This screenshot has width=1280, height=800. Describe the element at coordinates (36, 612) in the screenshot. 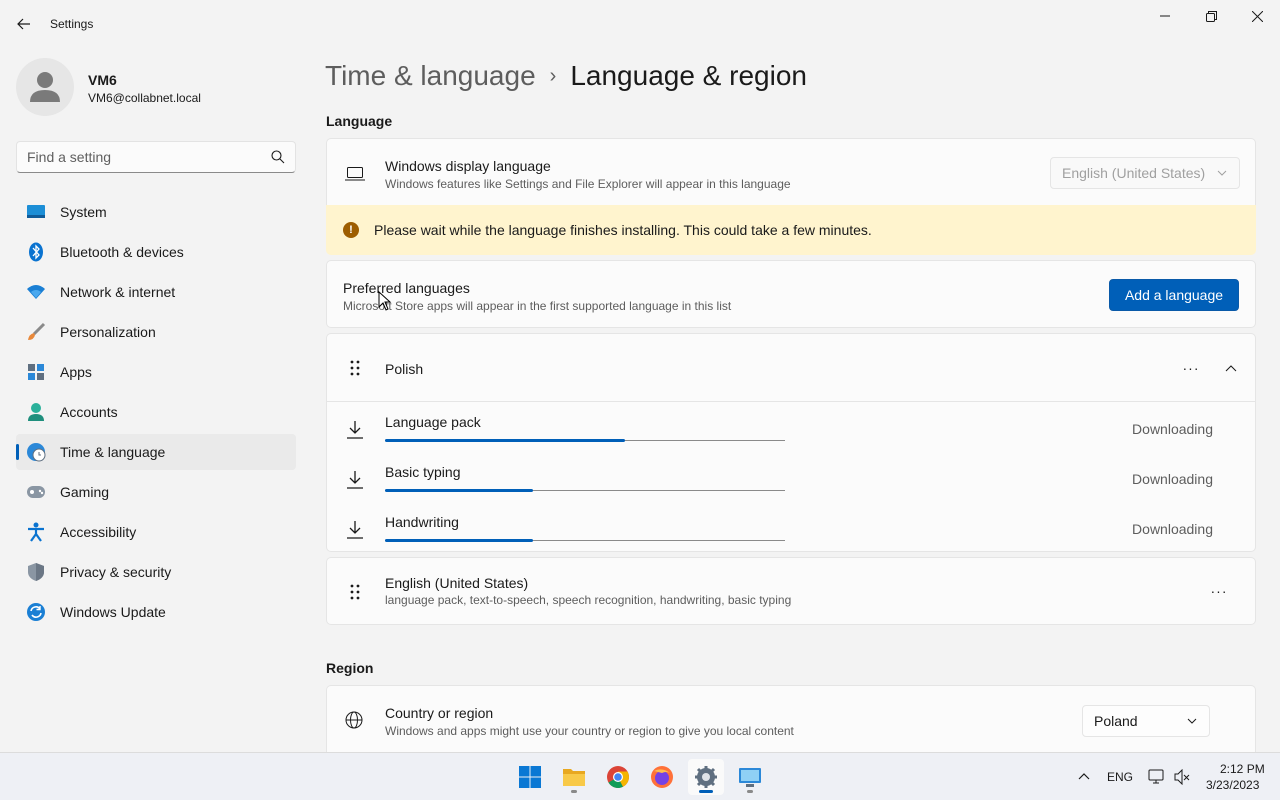

I see `update-icon` at that location.